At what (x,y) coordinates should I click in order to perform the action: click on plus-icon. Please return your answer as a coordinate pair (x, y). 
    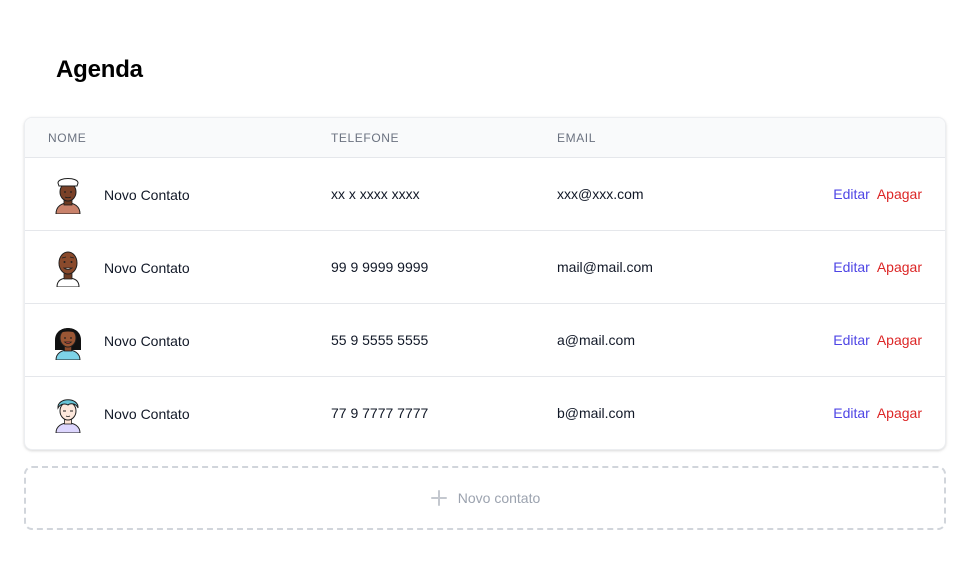
    Looking at the image, I should click on (439, 498).